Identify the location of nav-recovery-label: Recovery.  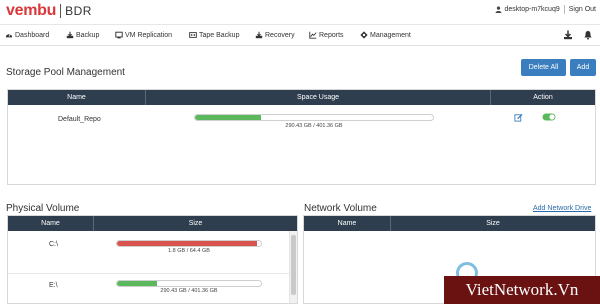
(280, 35).